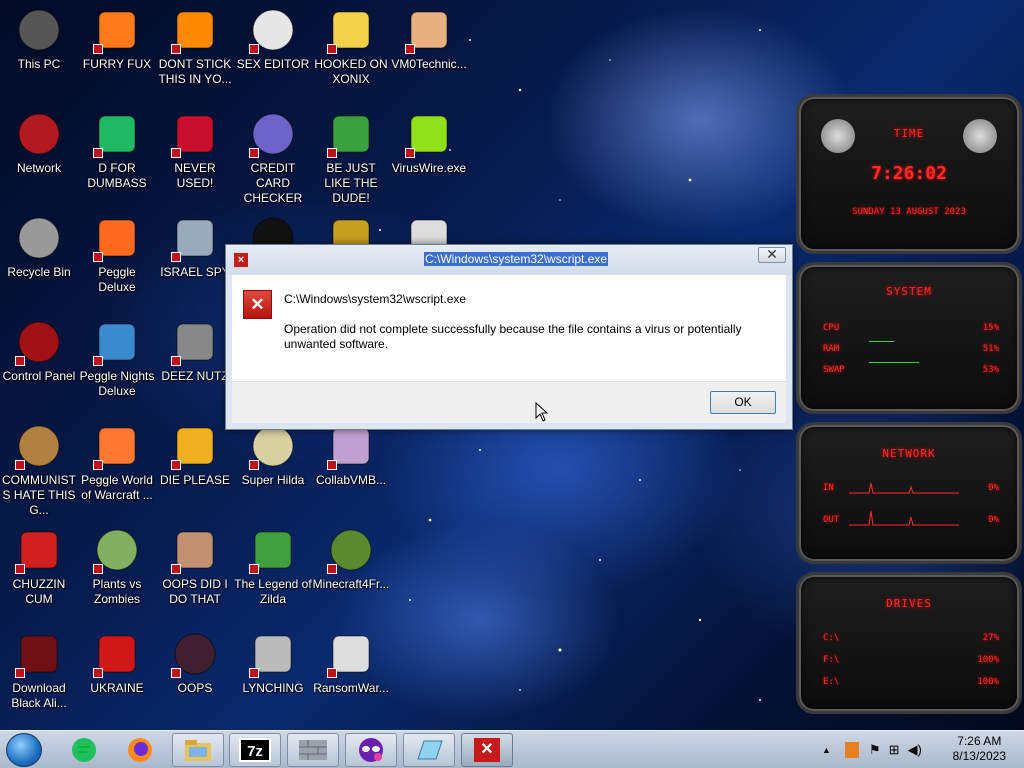 The width and height of the screenshot is (1024, 768). I want to click on desktop-icon: Control Panel, so click(39, 351).